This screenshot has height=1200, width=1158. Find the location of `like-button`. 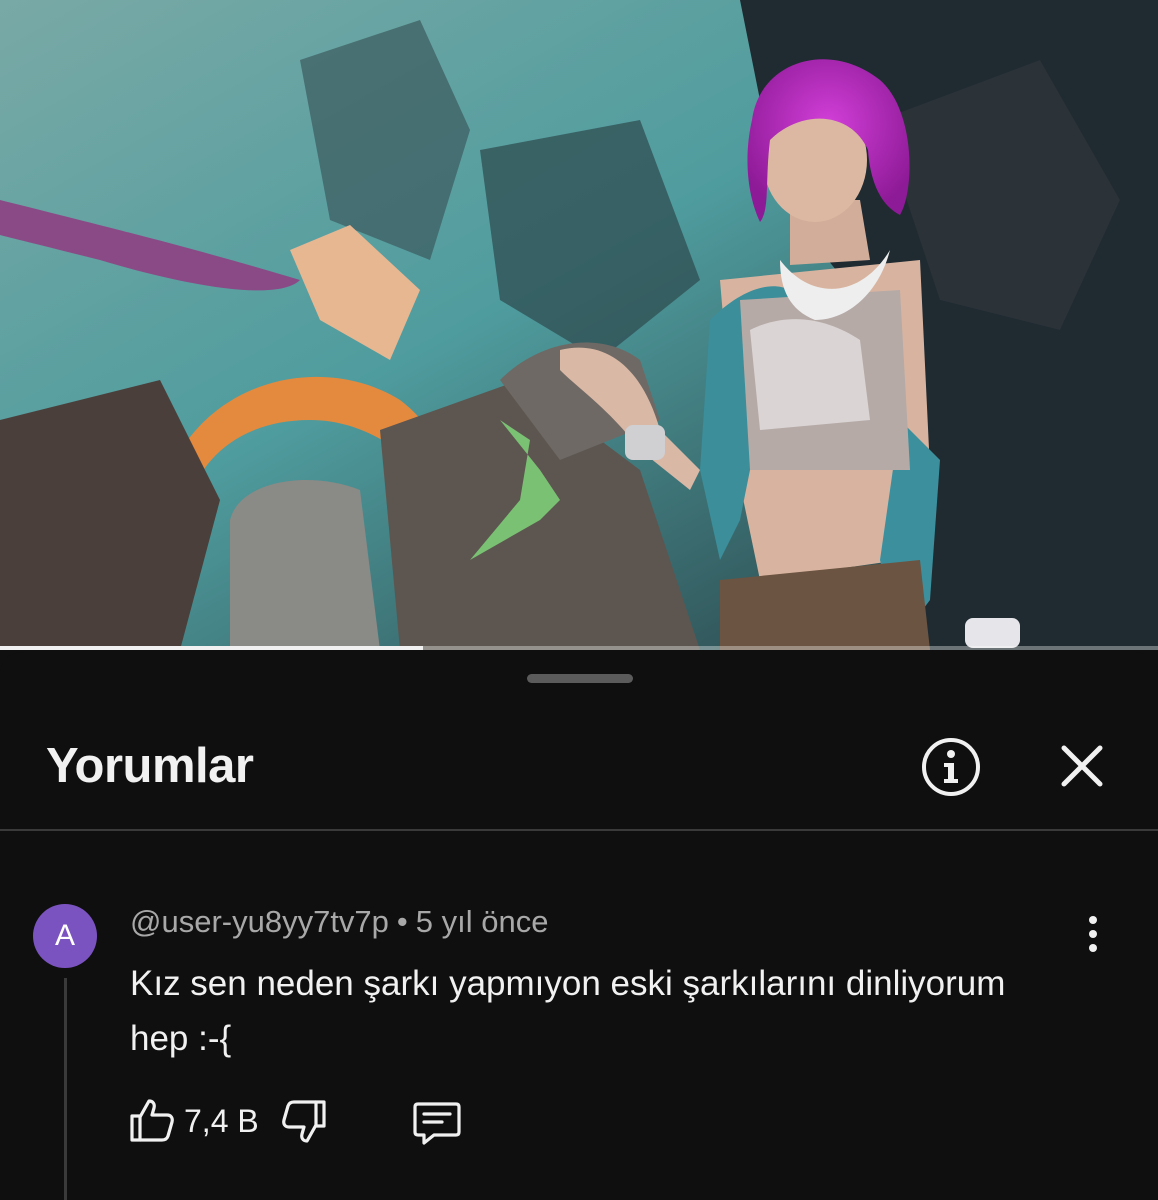

like-button is located at coordinates (152, 1120).